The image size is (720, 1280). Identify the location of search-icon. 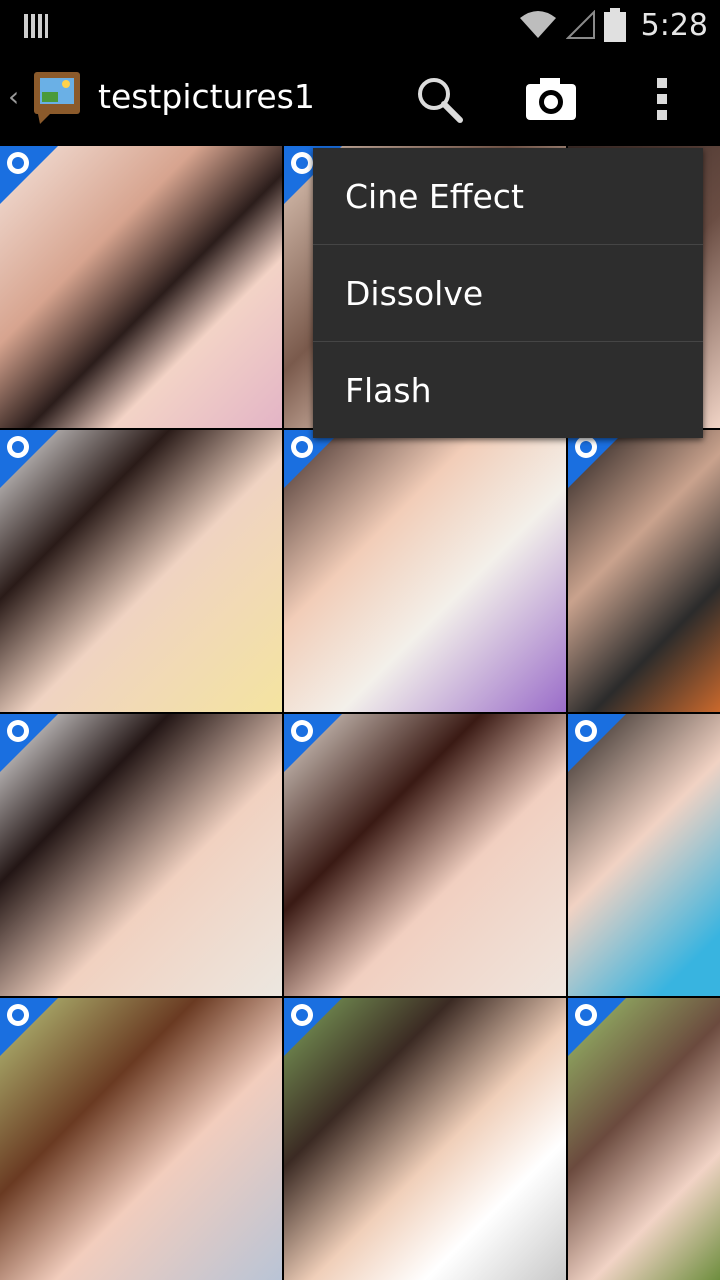
(439, 99).